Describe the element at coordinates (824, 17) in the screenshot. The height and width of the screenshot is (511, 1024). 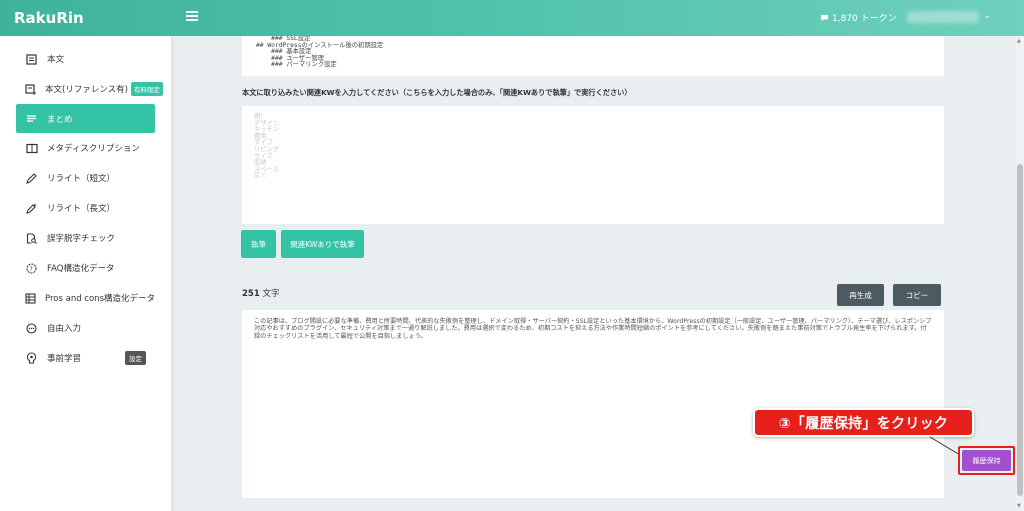
I see `chat-bubble-icon` at that location.